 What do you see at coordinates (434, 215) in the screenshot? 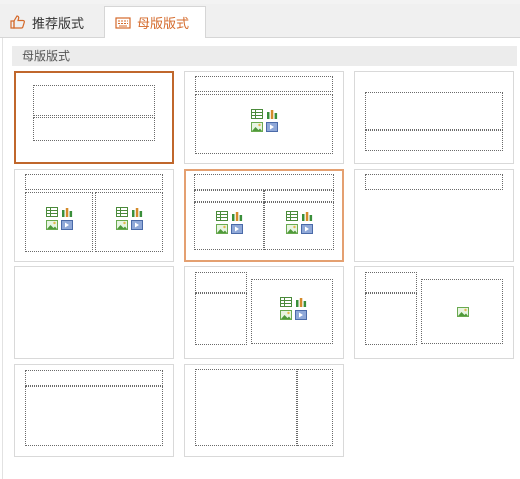
I see `layout-thumb-title-only` at bounding box center [434, 215].